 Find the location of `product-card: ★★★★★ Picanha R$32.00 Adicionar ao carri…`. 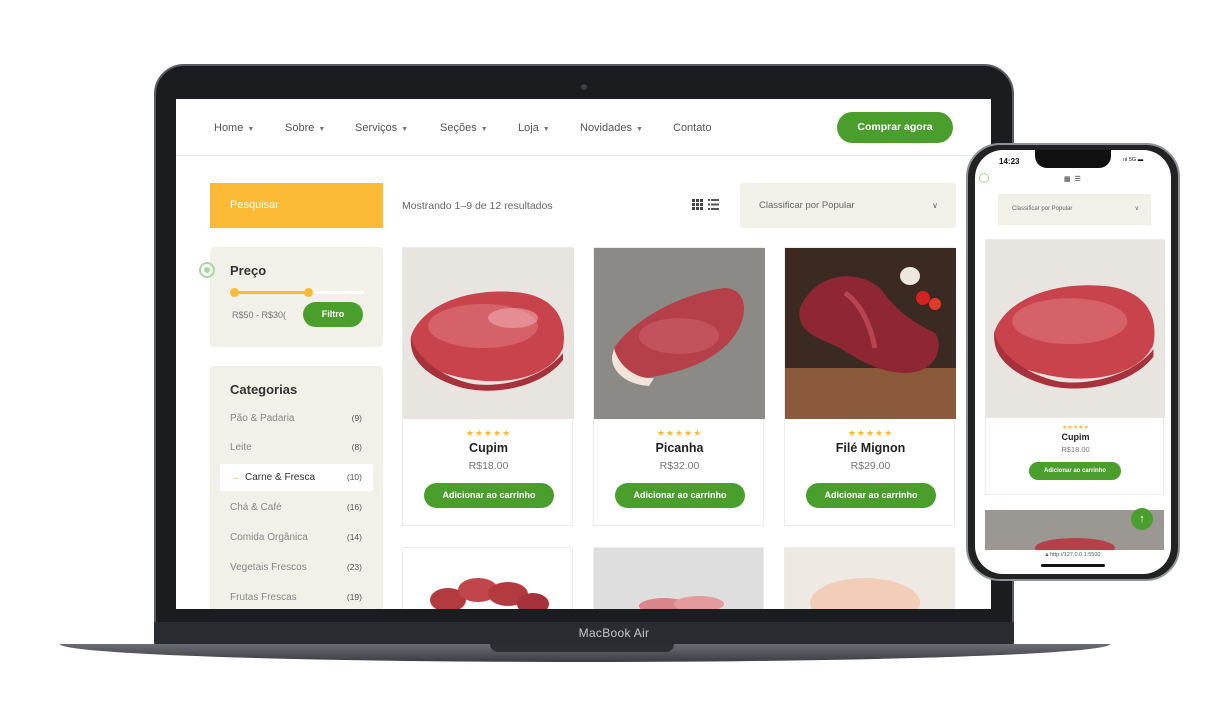

product-card: ★★★★★ Picanha R$32.00 Adicionar ao carri… is located at coordinates (679, 386).